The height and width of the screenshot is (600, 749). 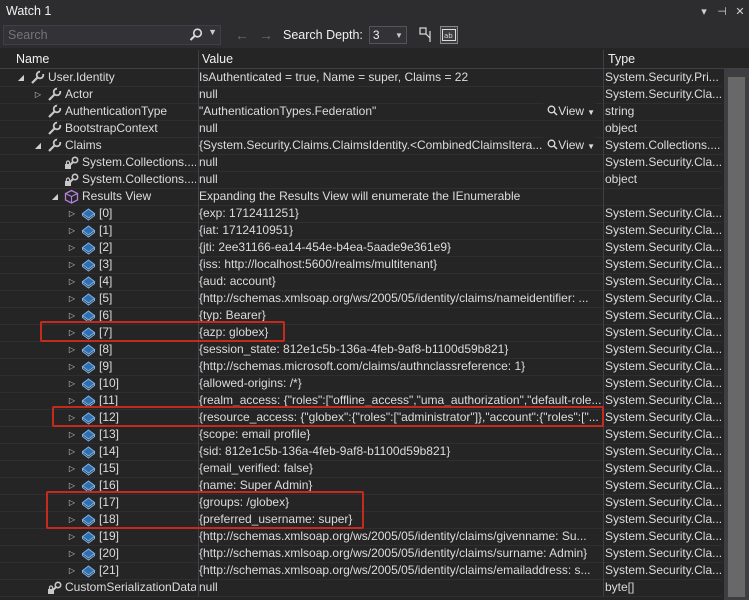 I want to click on column-header-name: Name, so click(x=32, y=59).